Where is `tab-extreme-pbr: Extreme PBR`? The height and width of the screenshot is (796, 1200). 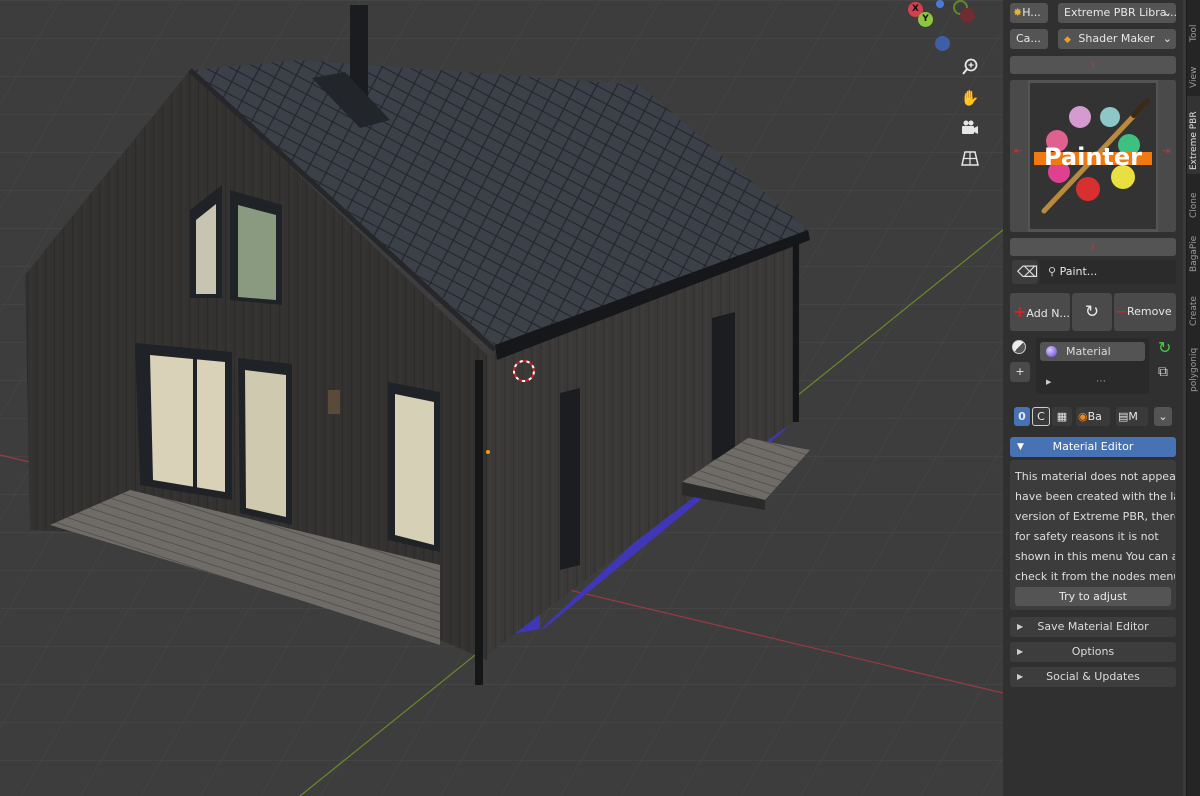 tab-extreme-pbr: Extreme PBR is located at coordinates (1193, 135).